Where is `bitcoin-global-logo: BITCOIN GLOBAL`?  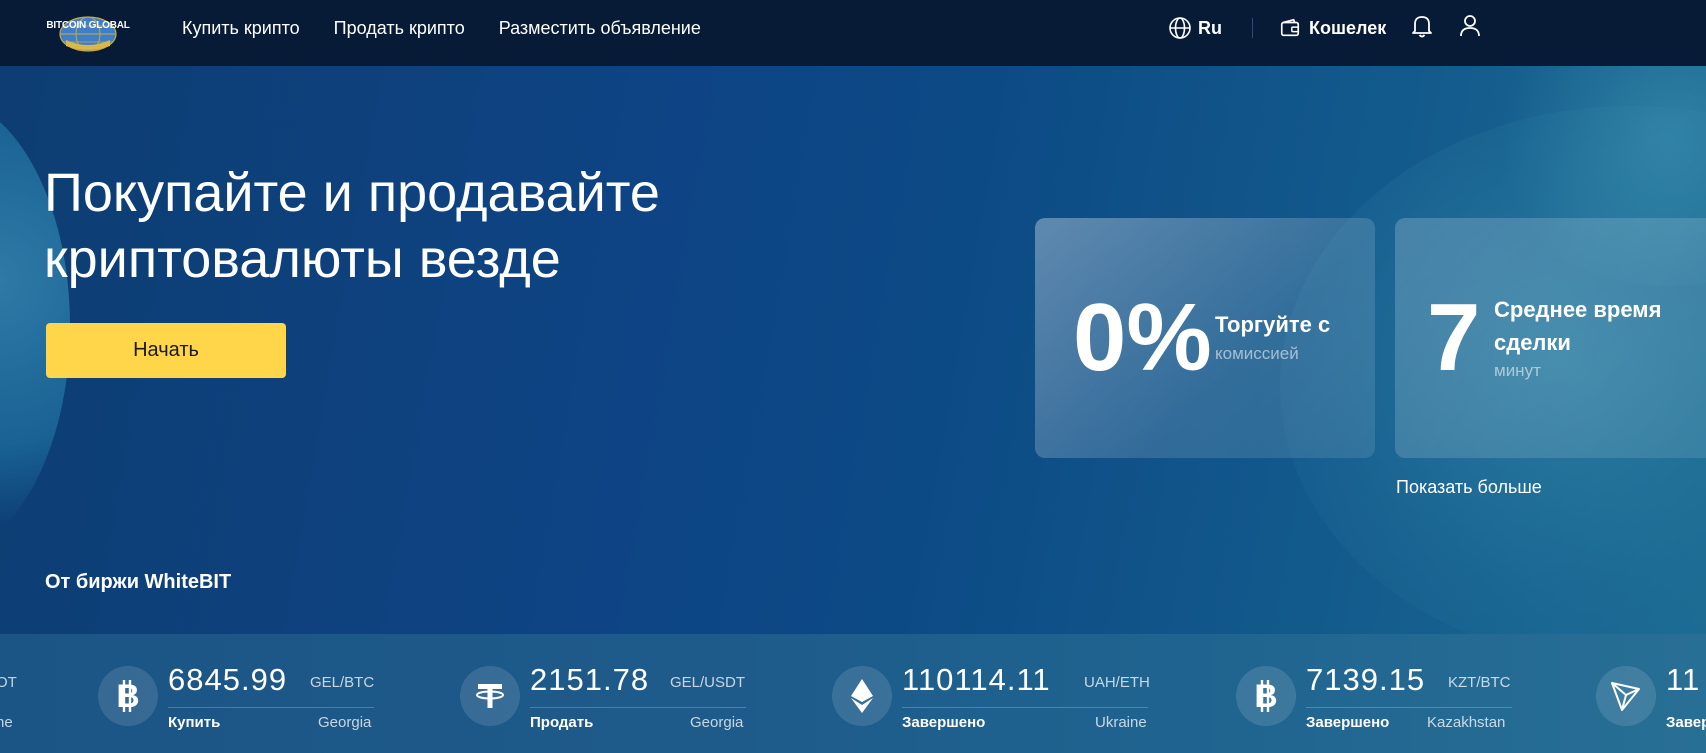
bitcoin-global-logo: BITCOIN GLOBAL is located at coordinates (88, 31).